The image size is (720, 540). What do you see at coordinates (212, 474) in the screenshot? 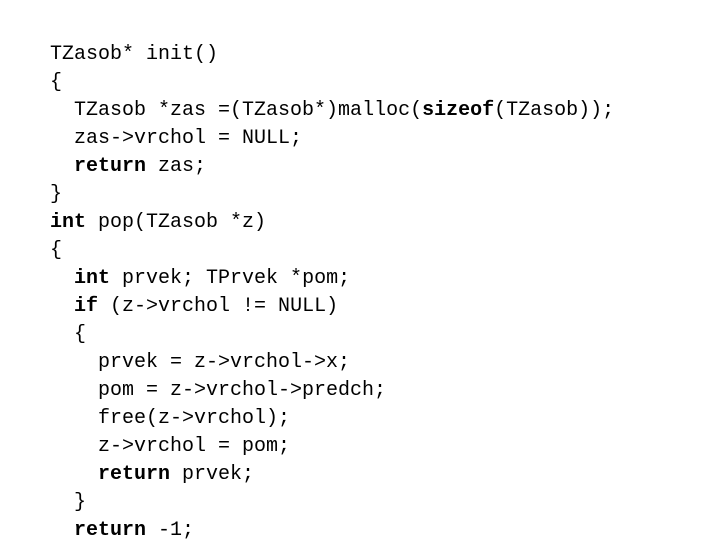
I see `code-text: prvek;` at bounding box center [212, 474].